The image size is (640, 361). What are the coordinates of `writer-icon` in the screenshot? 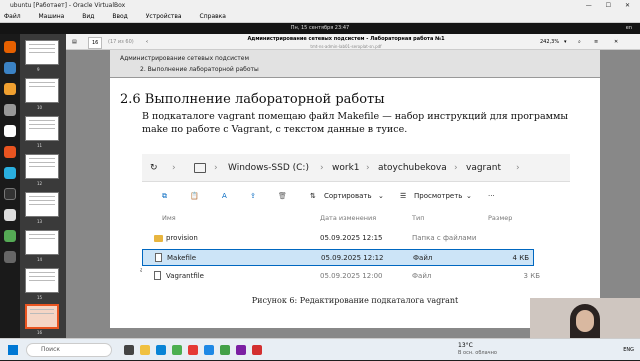 It's located at (10, 131).